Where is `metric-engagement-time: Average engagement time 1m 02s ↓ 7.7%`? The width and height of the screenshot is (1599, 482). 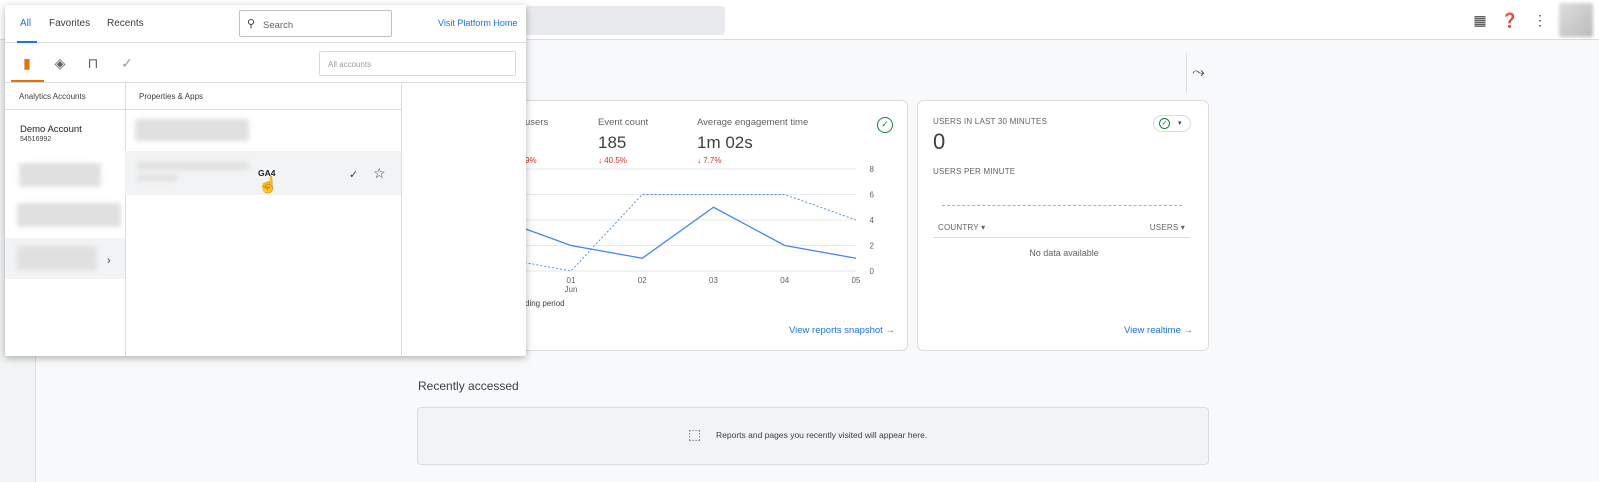 metric-engagement-time: Average engagement time 1m 02s ↓ 7.7% is located at coordinates (752, 141).